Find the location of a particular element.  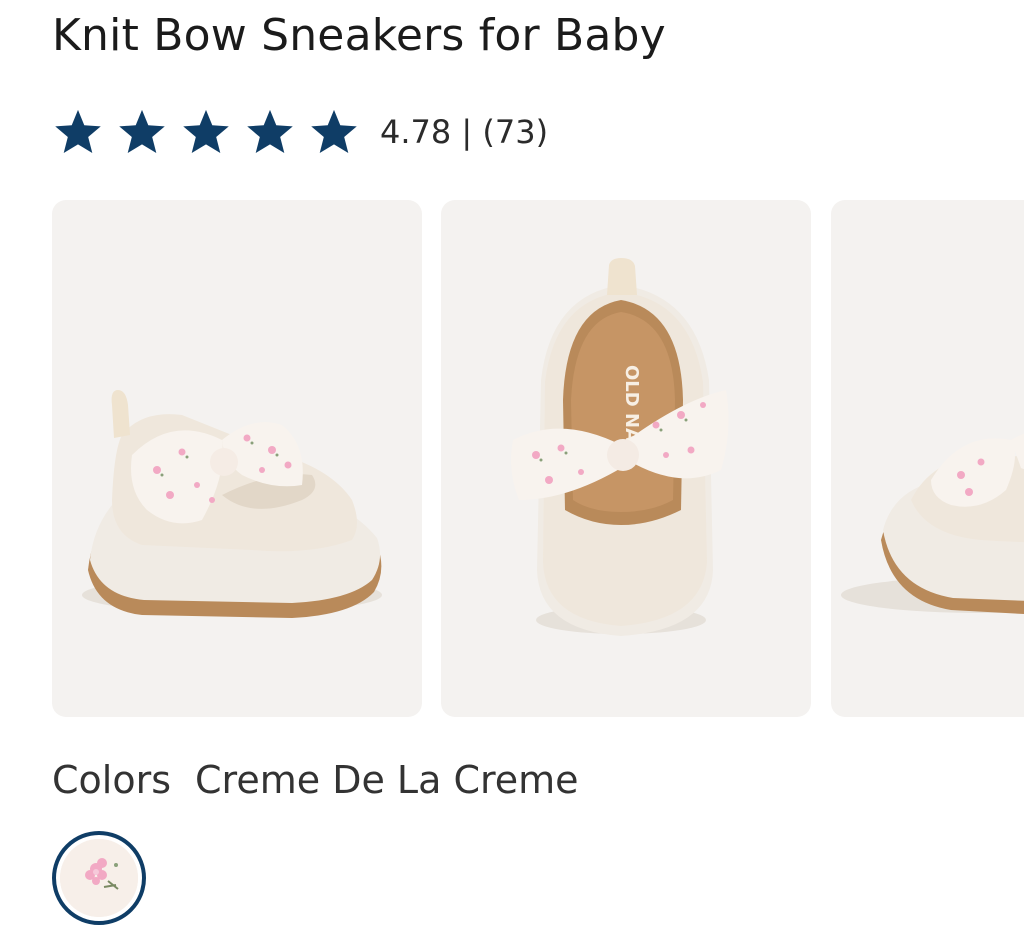

colors-label: Colors is located at coordinates (112, 780).